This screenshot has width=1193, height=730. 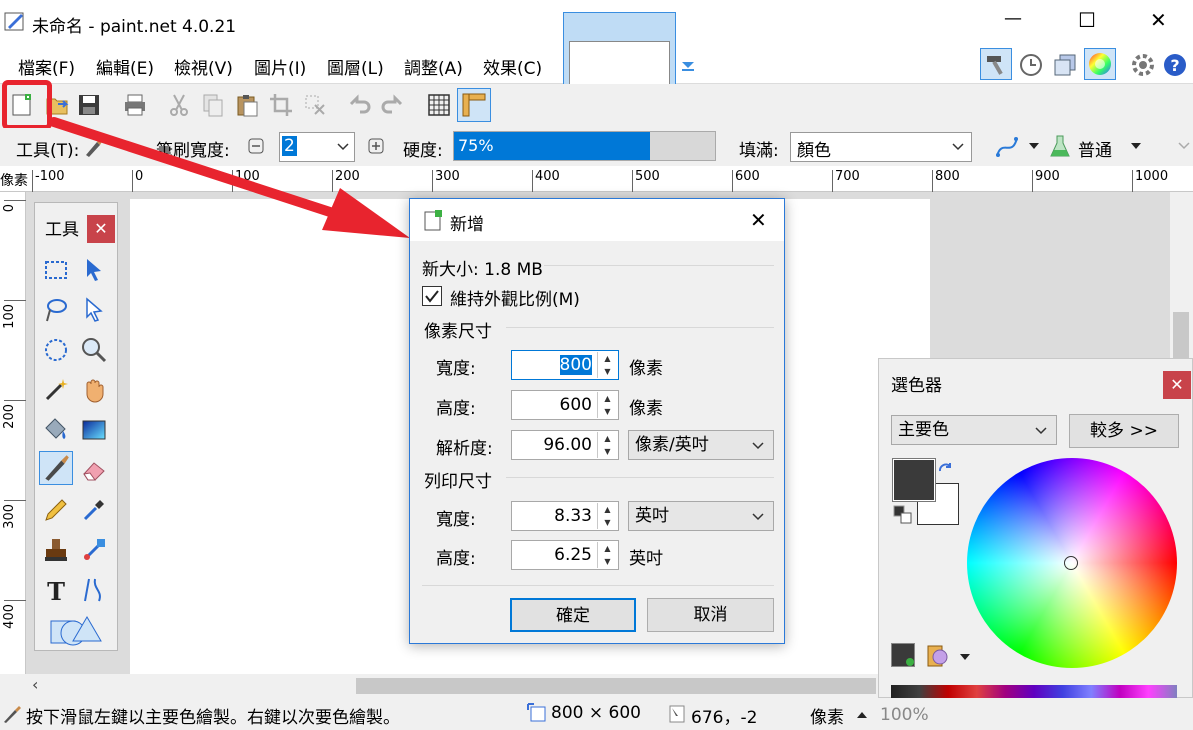 What do you see at coordinates (862, 715) in the screenshot?
I see `chevron-up-icon` at bounding box center [862, 715].